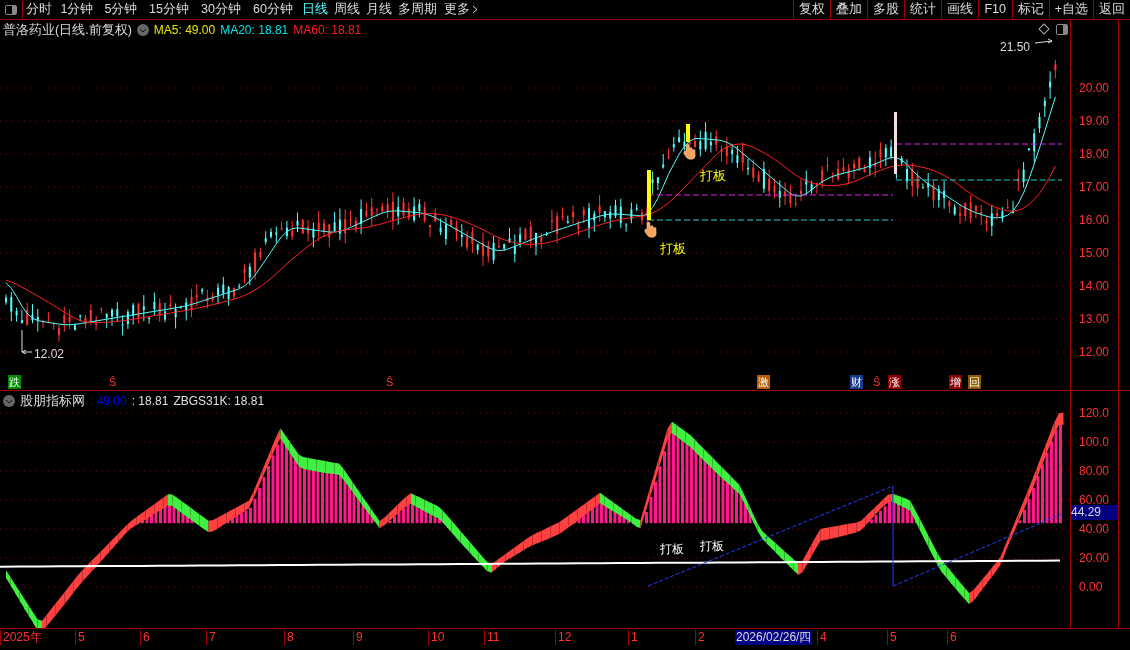 This screenshot has width=1130, height=650. Describe the element at coordinates (1094, 154) in the screenshot. I see `axis-label: 18.00` at that location.